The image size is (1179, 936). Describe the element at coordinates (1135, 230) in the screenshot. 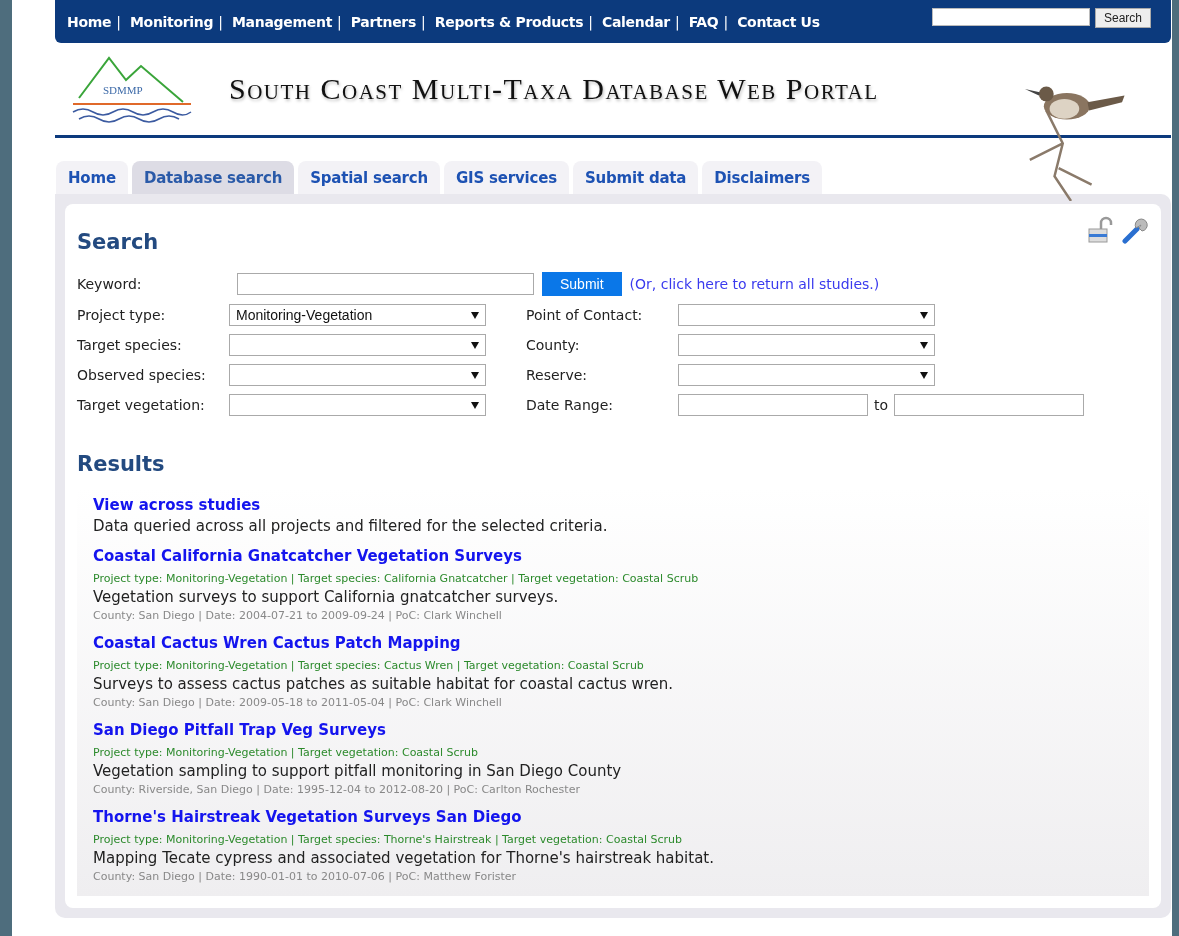

I see `wrench-icon` at that location.